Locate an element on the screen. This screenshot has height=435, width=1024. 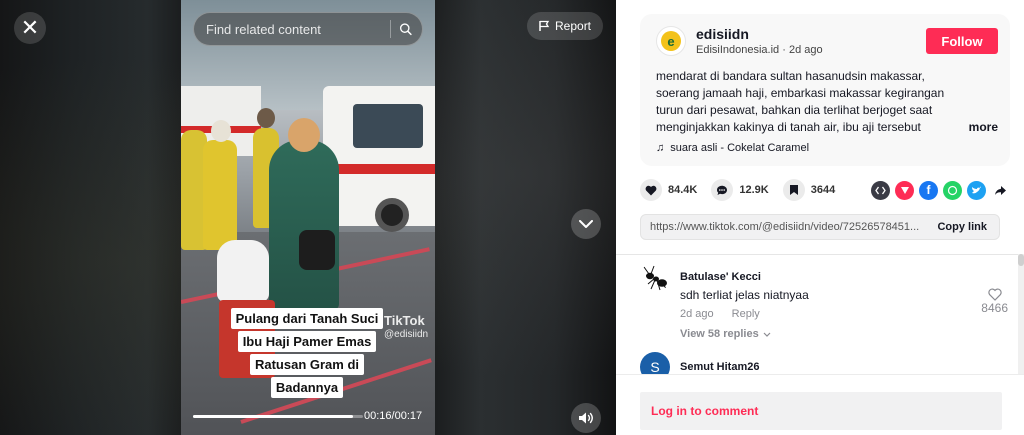
search-input is located at coordinates (294, 29).